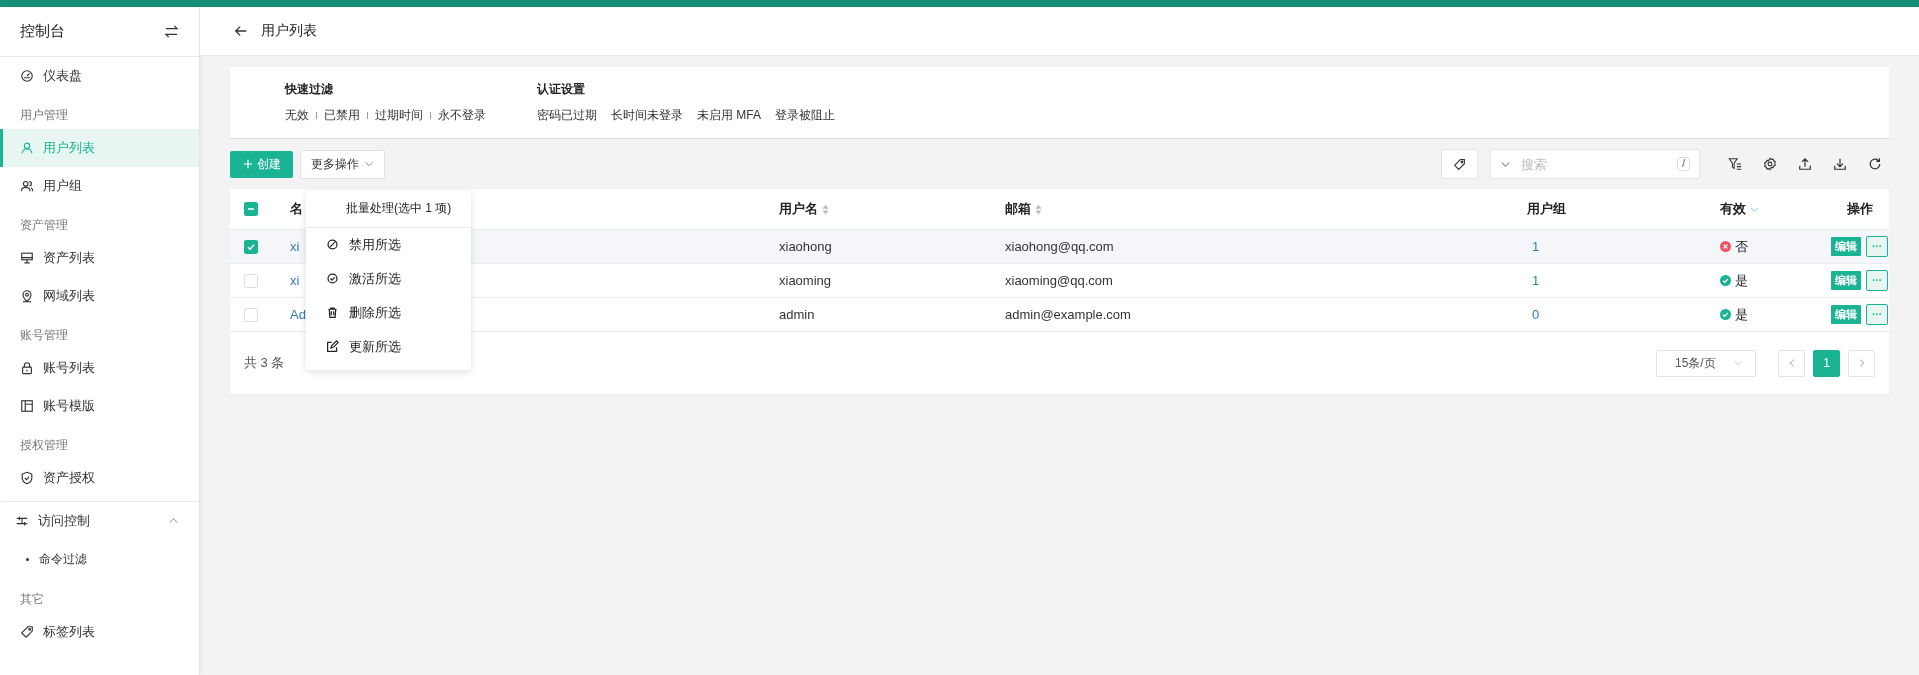  What do you see at coordinates (567, 115) in the screenshot?
I see `filter-link: 密码已过期` at bounding box center [567, 115].